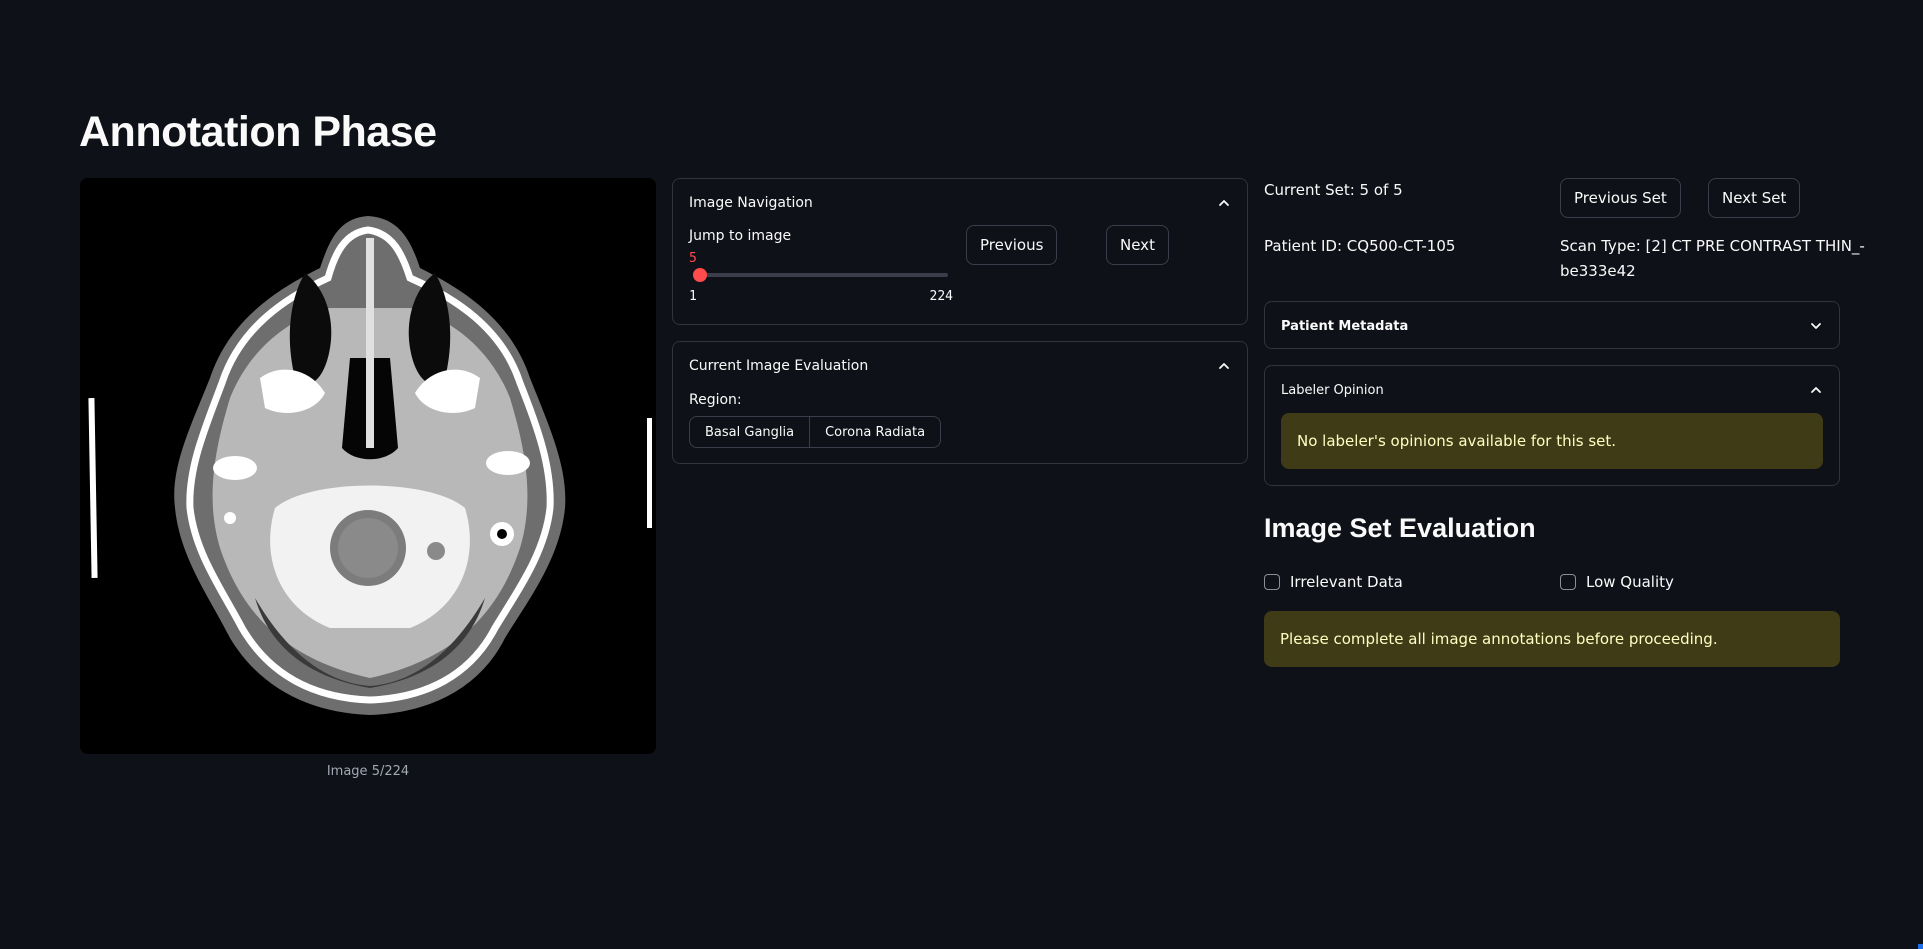  What do you see at coordinates (740, 236) in the screenshot?
I see `jump-to-image-label: Jump to image` at bounding box center [740, 236].